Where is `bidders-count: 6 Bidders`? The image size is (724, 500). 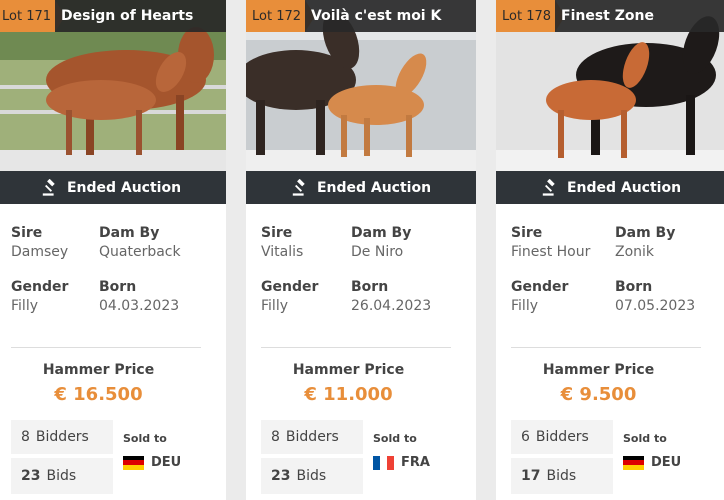
bidders-count: 6 Bidders is located at coordinates (562, 437).